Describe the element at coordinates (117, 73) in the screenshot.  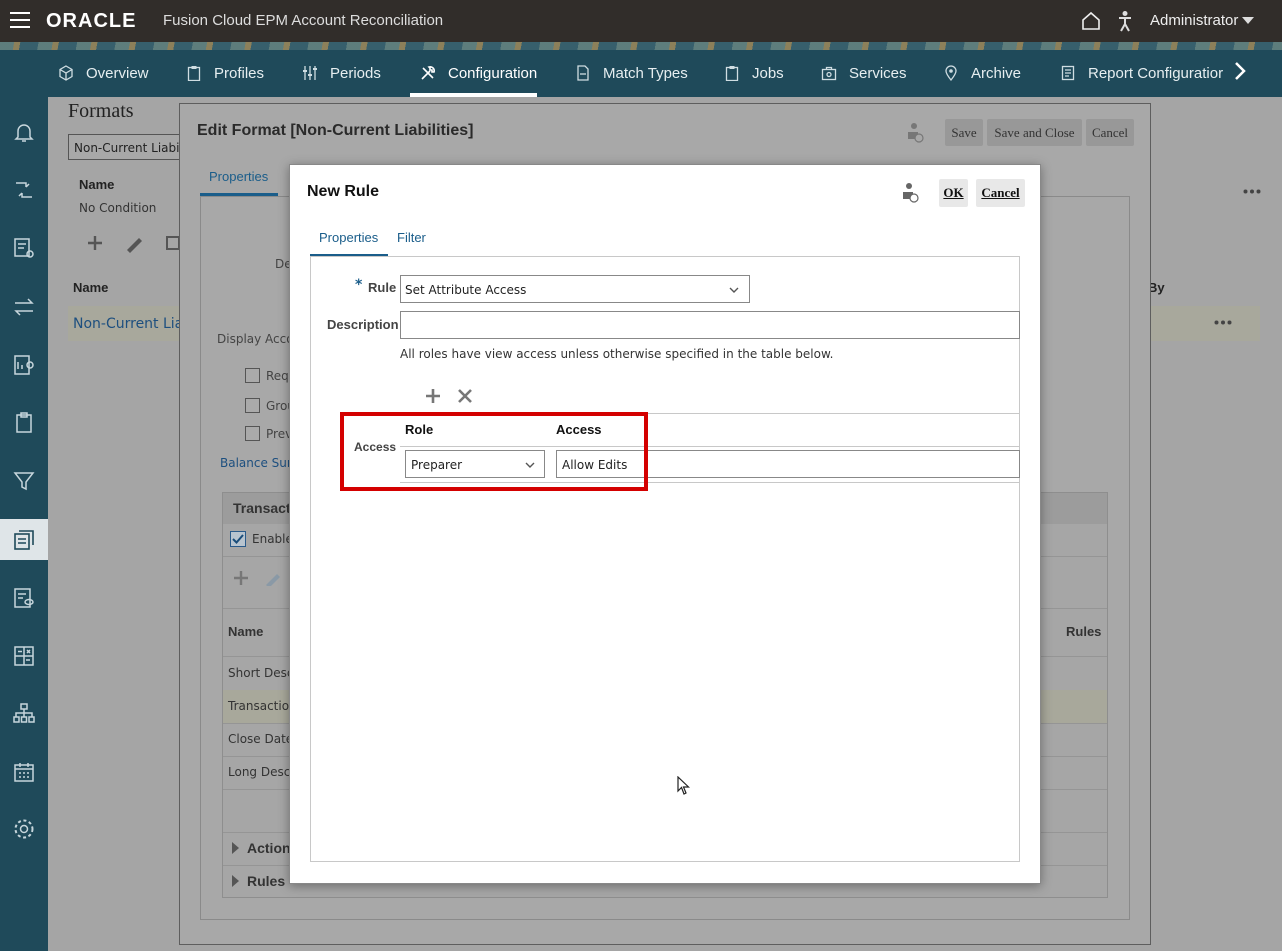
I see `tab-overview-label: Overview` at that location.